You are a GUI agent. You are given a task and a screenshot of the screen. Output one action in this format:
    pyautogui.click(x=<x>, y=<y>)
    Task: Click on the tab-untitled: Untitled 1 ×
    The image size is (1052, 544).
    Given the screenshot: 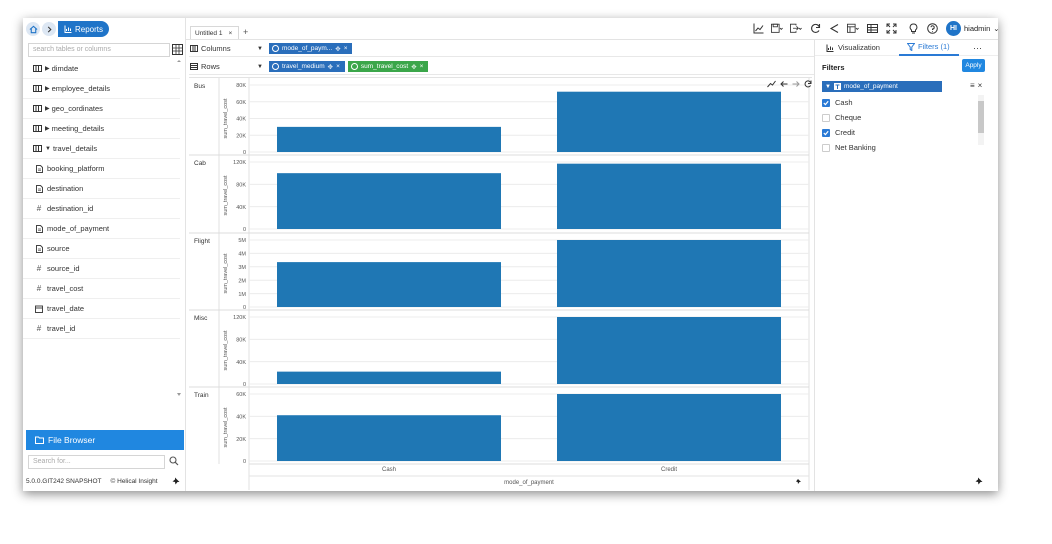 What is the action you would take?
    pyautogui.click(x=214, y=32)
    